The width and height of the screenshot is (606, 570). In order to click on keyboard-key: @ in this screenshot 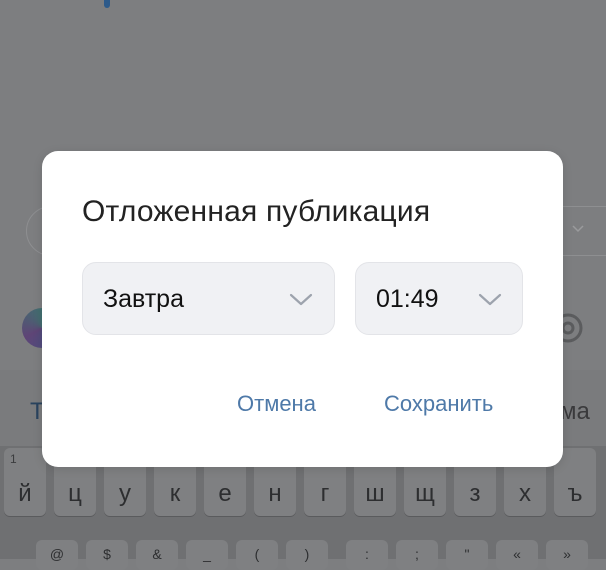, I will do `click(57, 555)`.